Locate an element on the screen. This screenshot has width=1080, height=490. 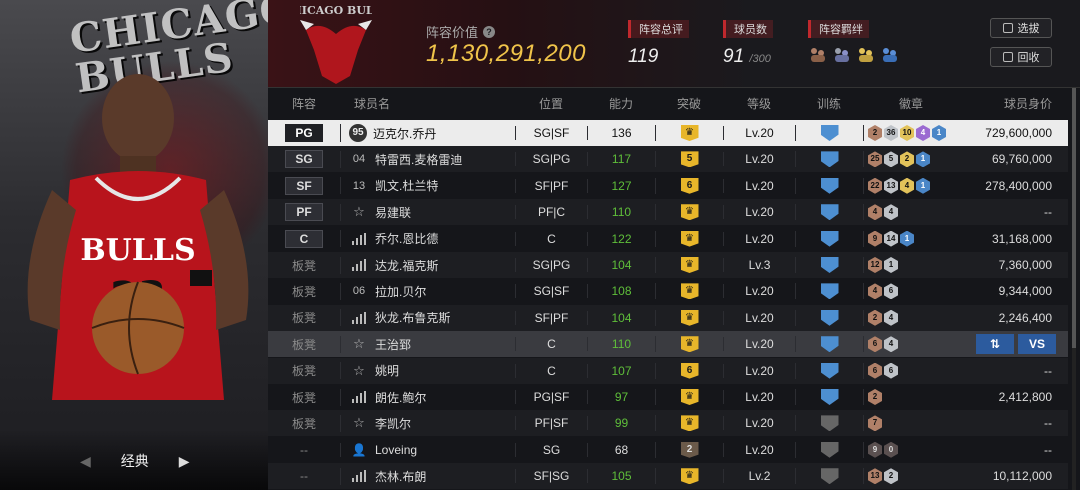
bulls-logo-icon: CHICAGO BULLS is located at coordinates (336, 44).